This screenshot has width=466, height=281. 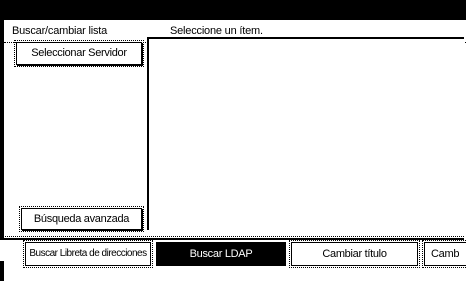 I want to click on tab-change-partial: Camb, so click(x=444, y=254).